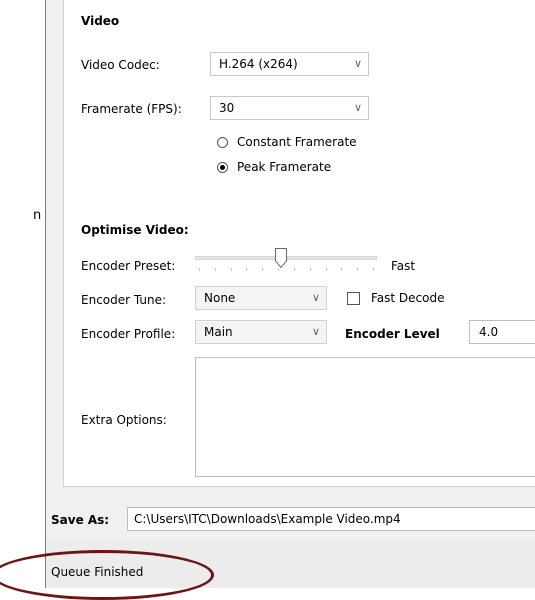 This screenshot has width=535, height=600. Describe the element at coordinates (267, 519) in the screenshot. I see `save-path-value: C:\Users\ITC\Downloads\Example Video.mp4` at that location.